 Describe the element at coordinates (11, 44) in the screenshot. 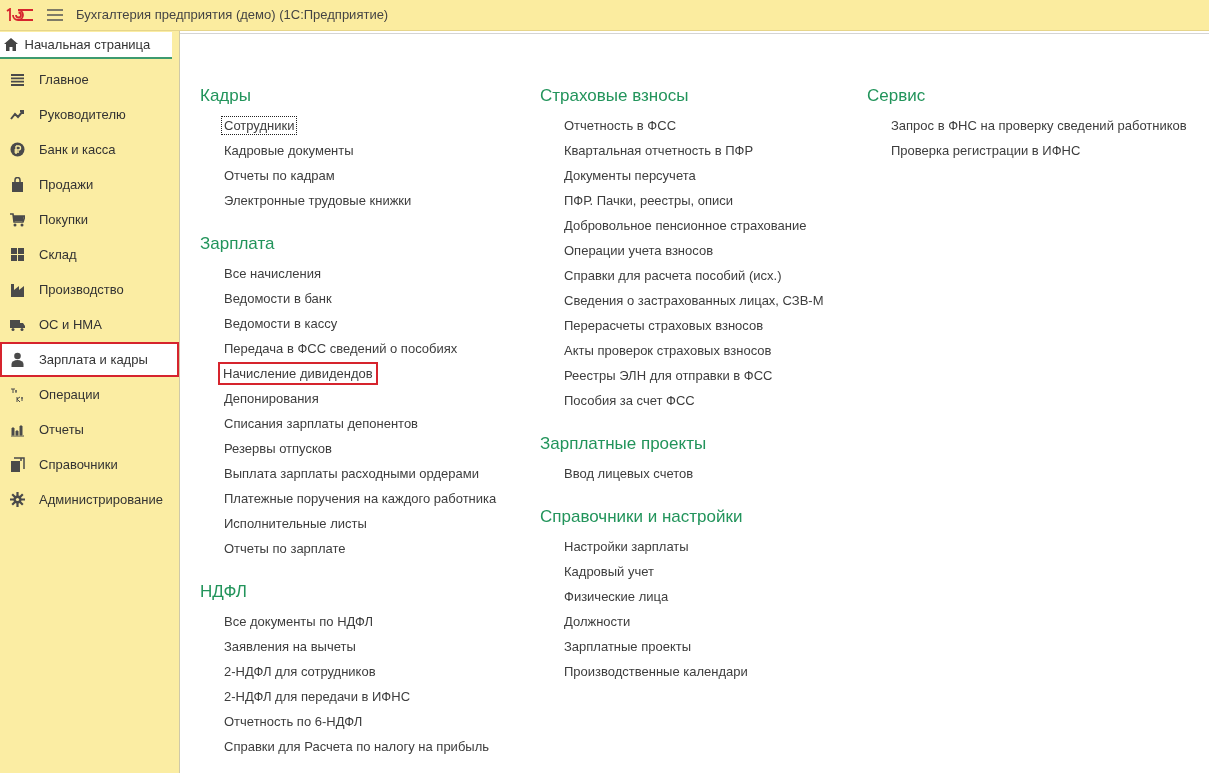

I see `home-icon` at that location.